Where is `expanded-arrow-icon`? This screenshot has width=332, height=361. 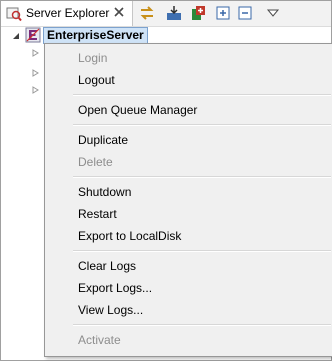
expanded-arrow-icon is located at coordinates (16, 36).